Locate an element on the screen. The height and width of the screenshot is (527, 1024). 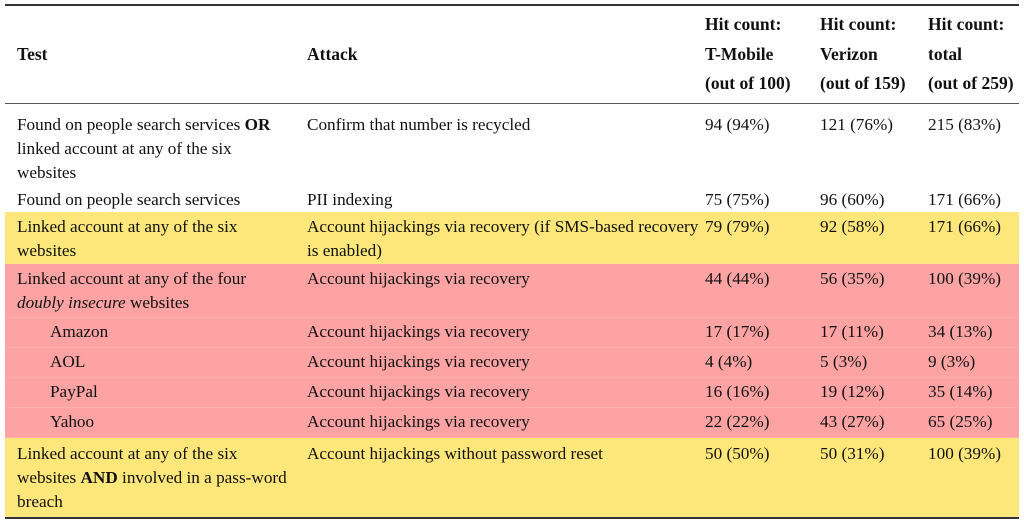
cell-verizon: 92 (58%) is located at coordinates (865, 238).